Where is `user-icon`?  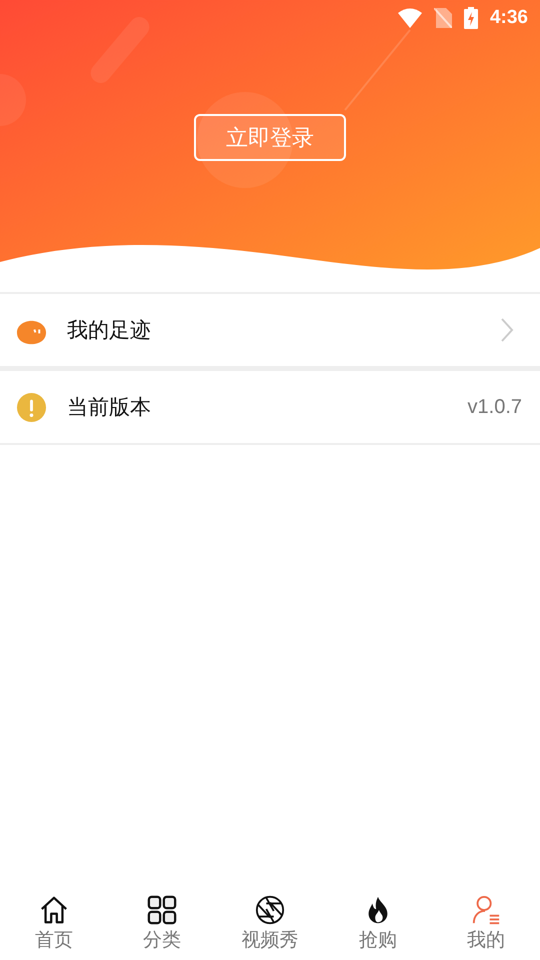
user-icon is located at coordinates (486, 910).